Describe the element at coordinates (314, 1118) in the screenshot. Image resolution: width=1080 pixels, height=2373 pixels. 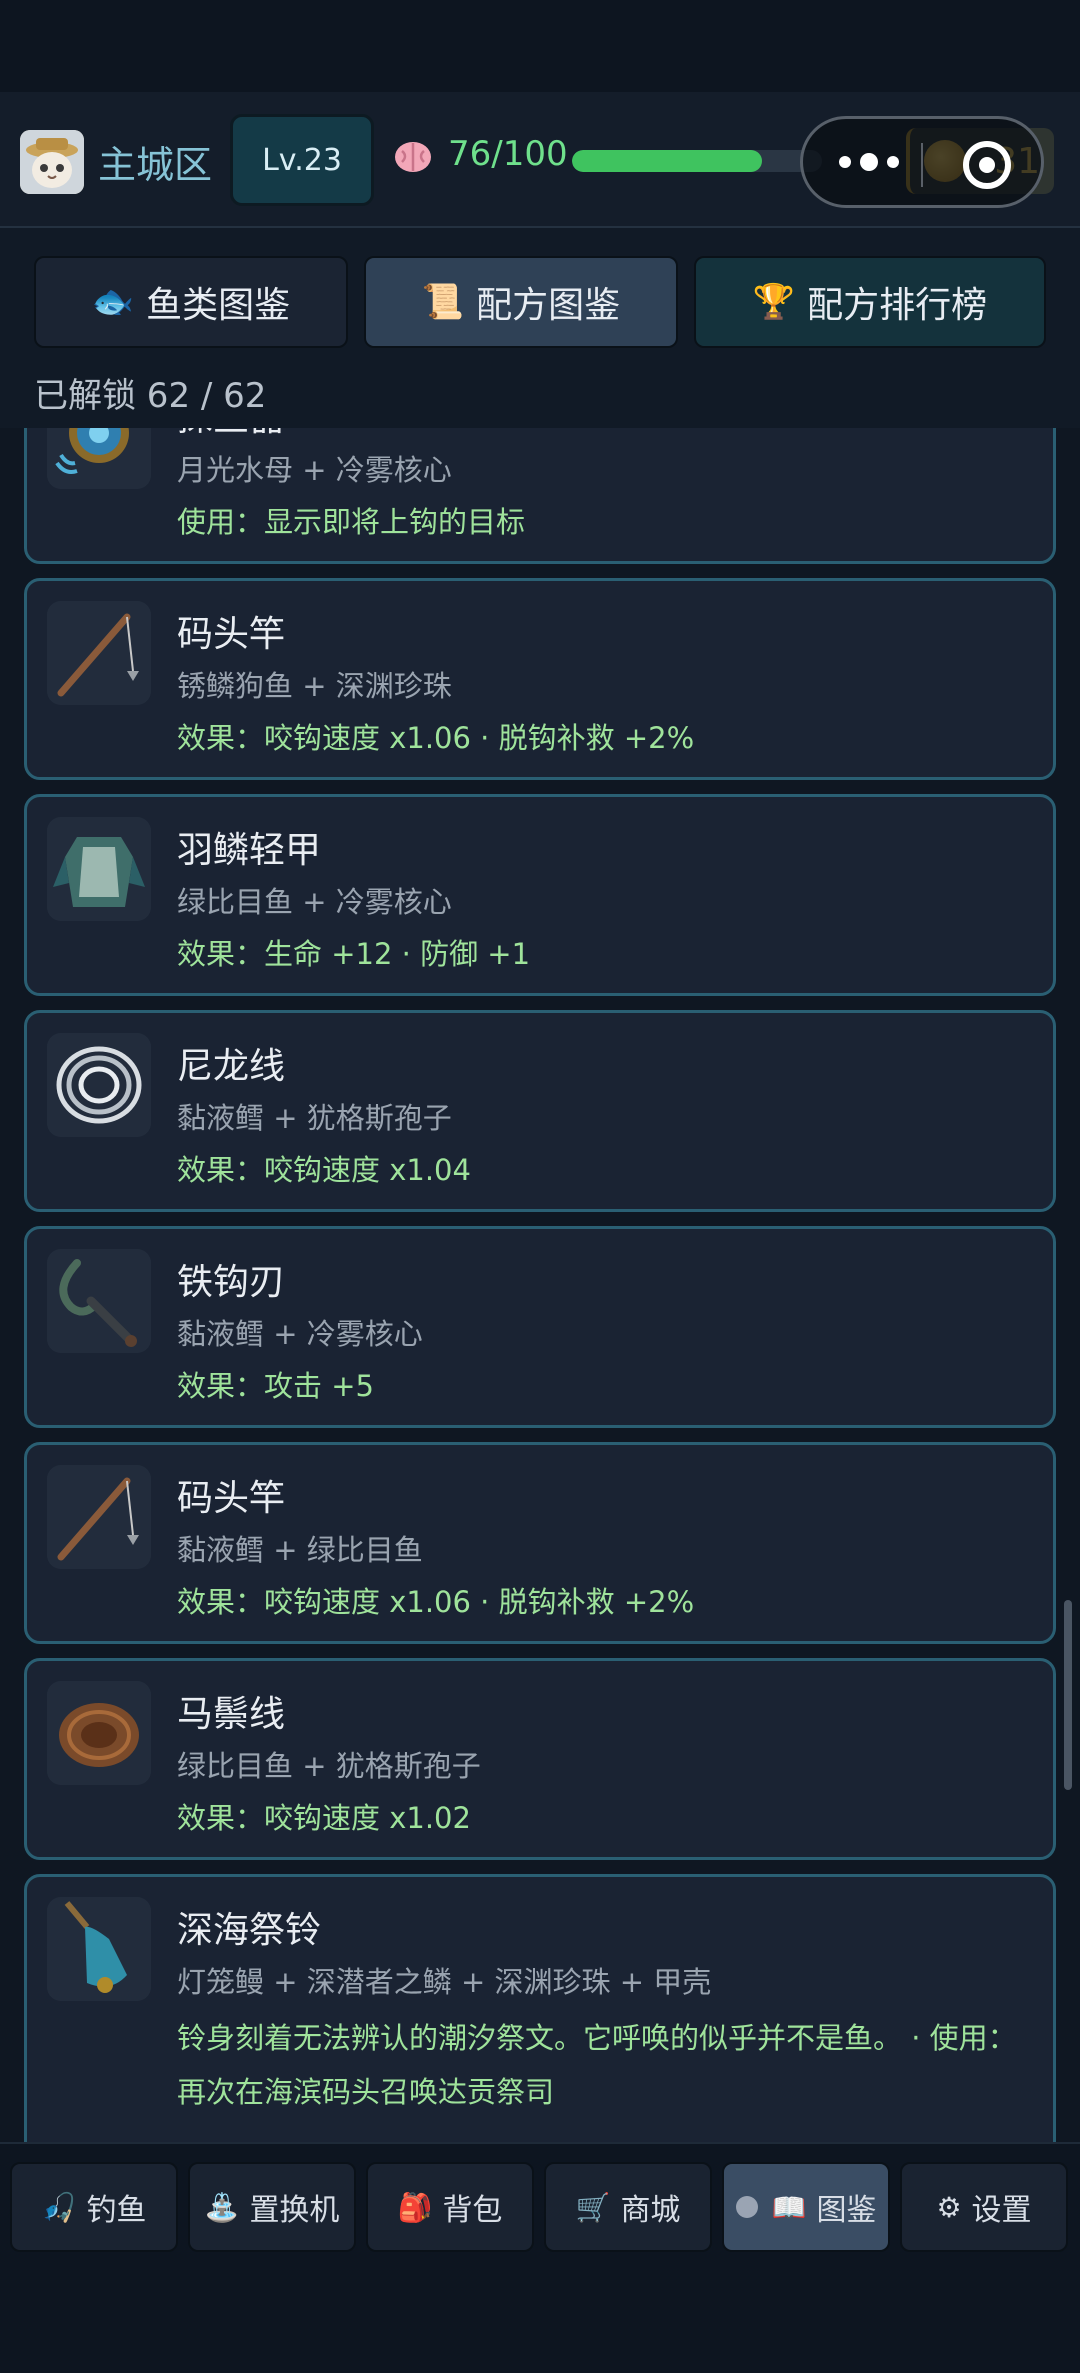
I see `recipe-ingredients: 黏液鳕 + 犹格斯孢子` at that location.